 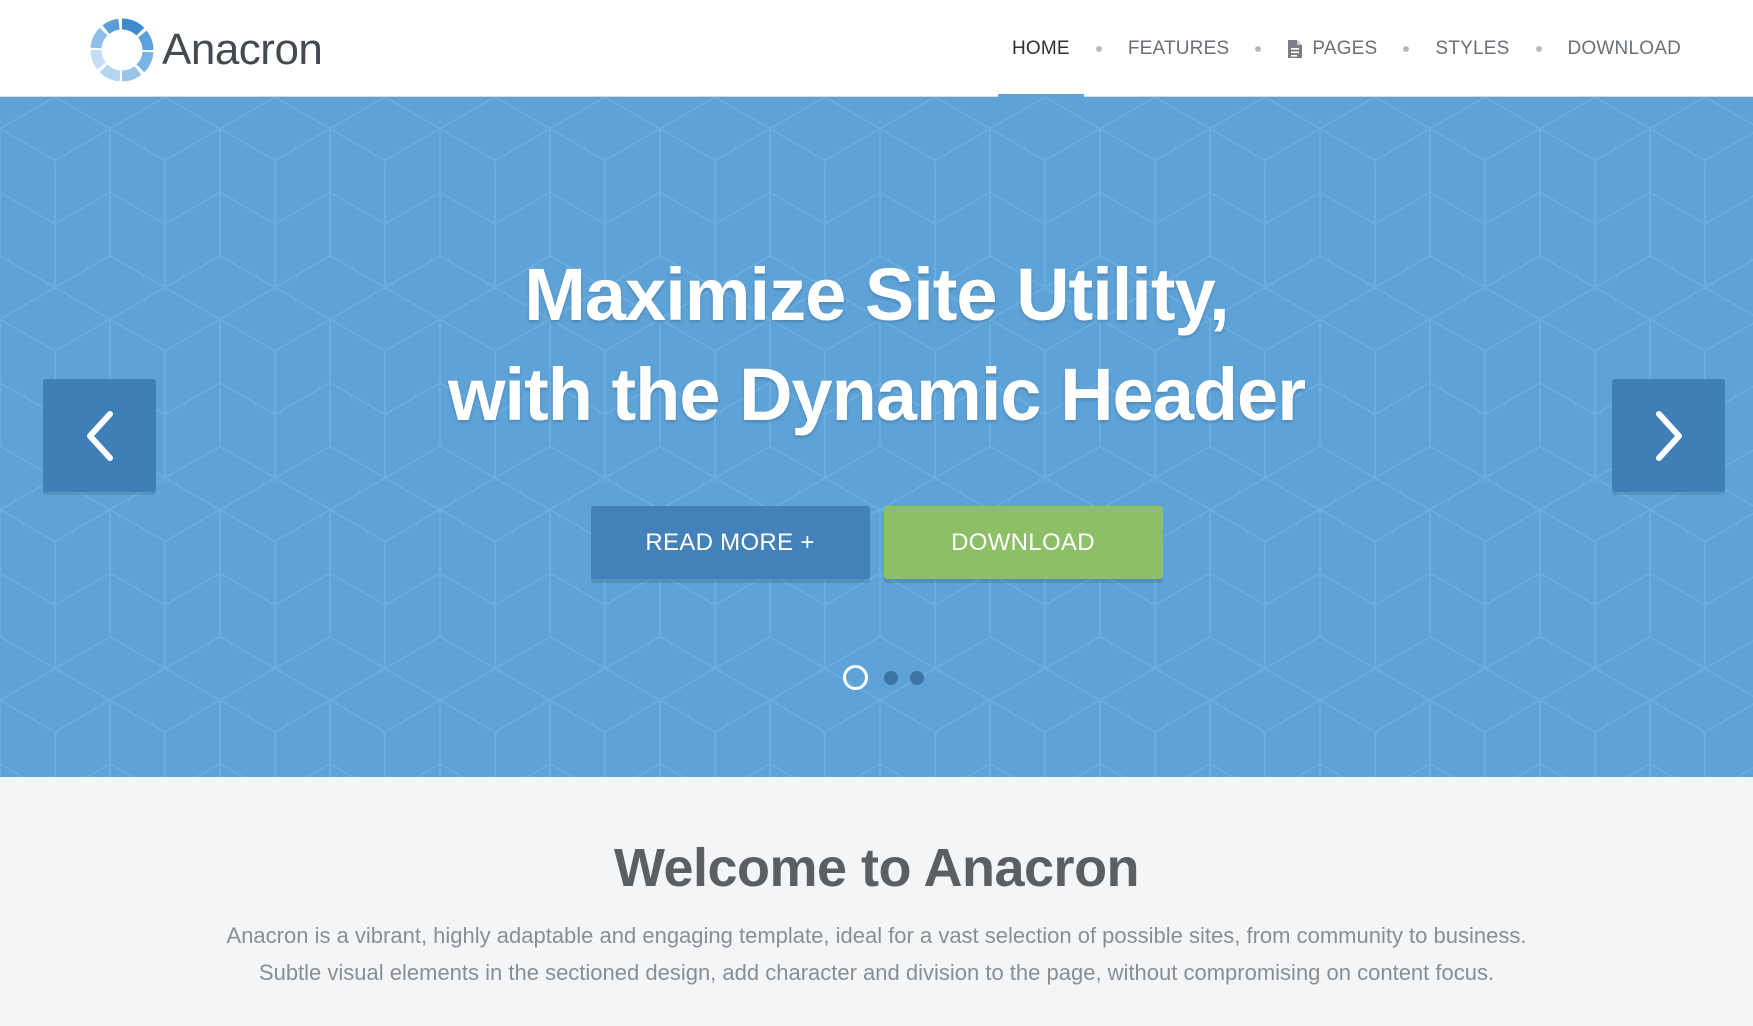 What do you see at coordinates (1023, 542) in the screenshot?
I see `download-button: DOWNLOAD` at bounding box center [1023, 542].